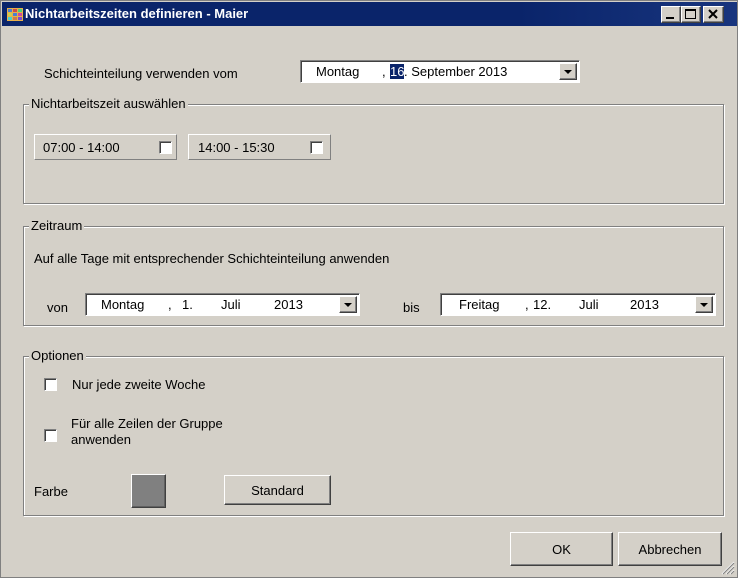 Image resolution: width=738 pixels, height=578 pixels. Describe the element at coordinates (236, 147) in the screenshot. I see `slot-2-label: 14:00 - 15:30` at that location.